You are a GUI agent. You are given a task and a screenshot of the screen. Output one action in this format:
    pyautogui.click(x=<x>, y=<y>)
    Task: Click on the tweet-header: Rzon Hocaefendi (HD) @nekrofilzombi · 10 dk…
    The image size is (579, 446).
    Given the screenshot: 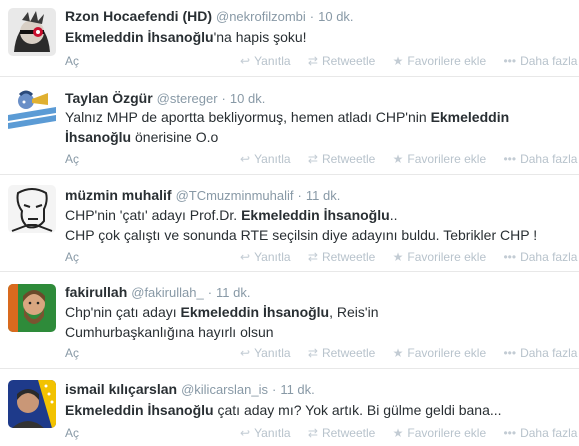 What is the action you would take?
    pyautogui.click(x=209, y=16)
    